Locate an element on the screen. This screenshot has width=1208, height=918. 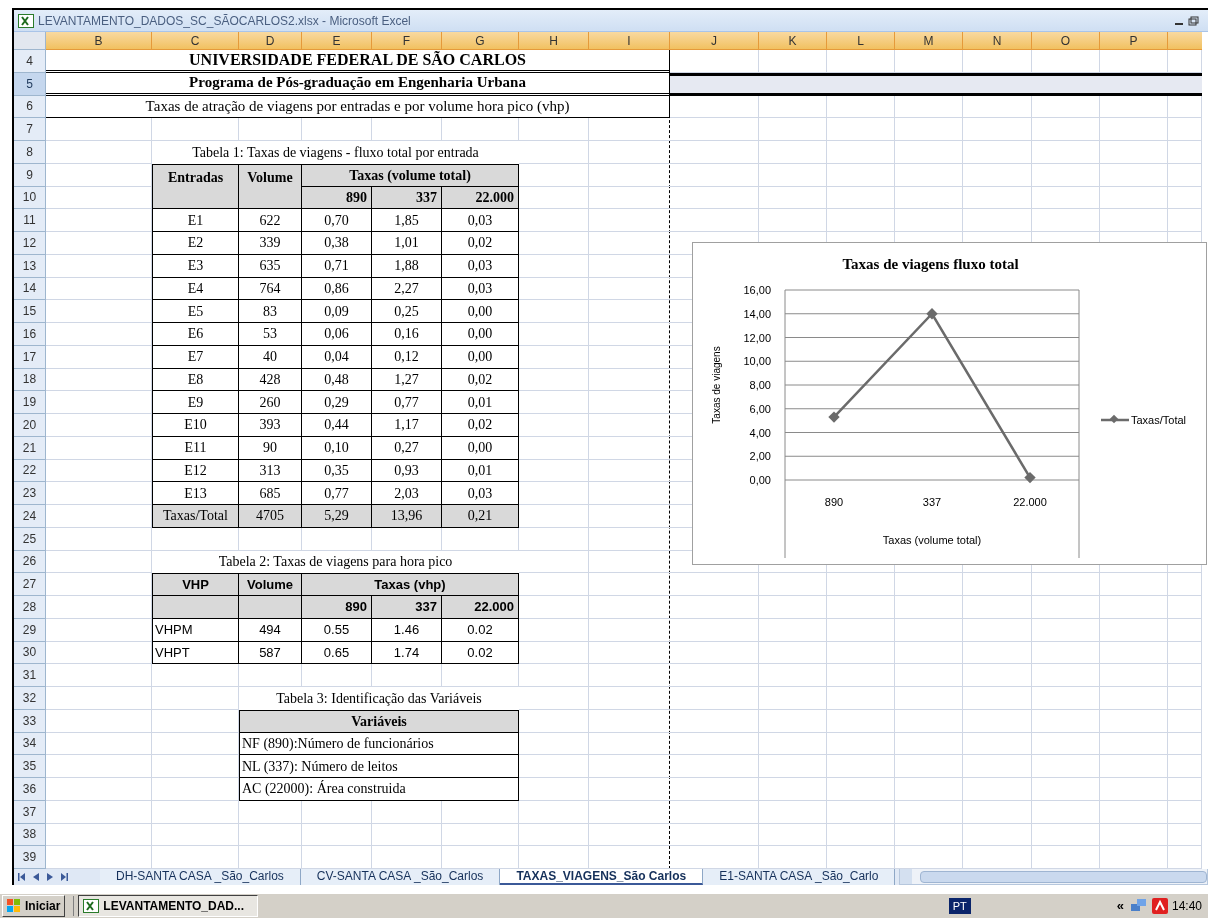
row-header: 29 is located at coordinates (30, 630).